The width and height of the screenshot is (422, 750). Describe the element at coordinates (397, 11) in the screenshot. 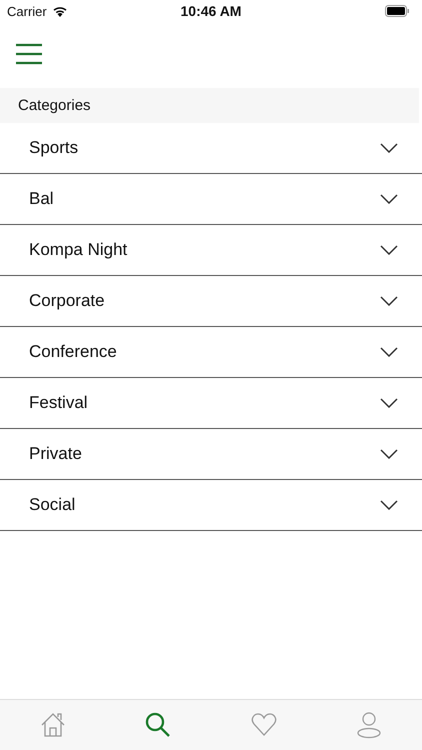

I see `battery-icon` at that location.